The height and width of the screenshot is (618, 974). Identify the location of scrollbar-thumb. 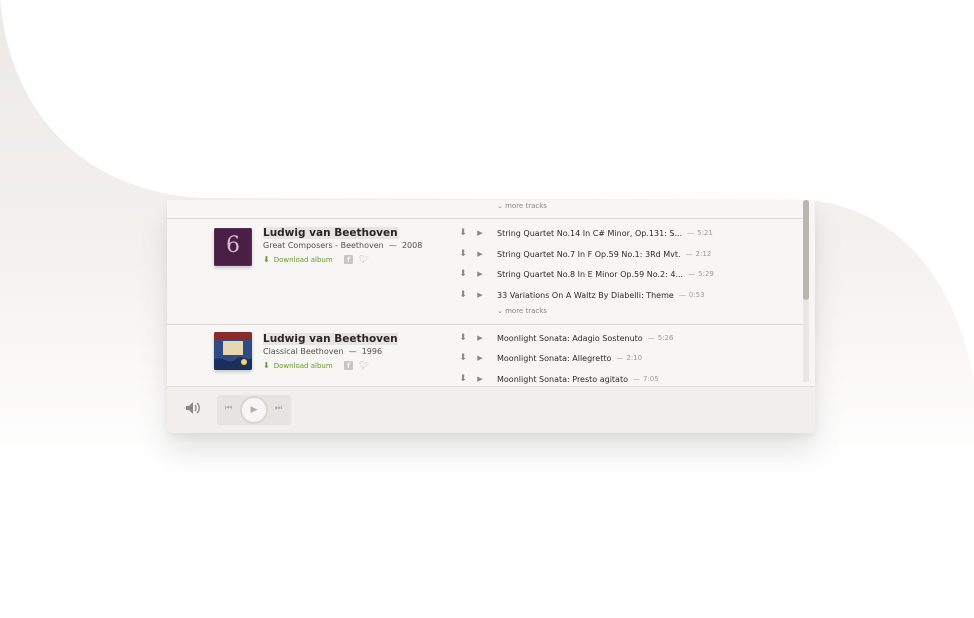
(806, 250).